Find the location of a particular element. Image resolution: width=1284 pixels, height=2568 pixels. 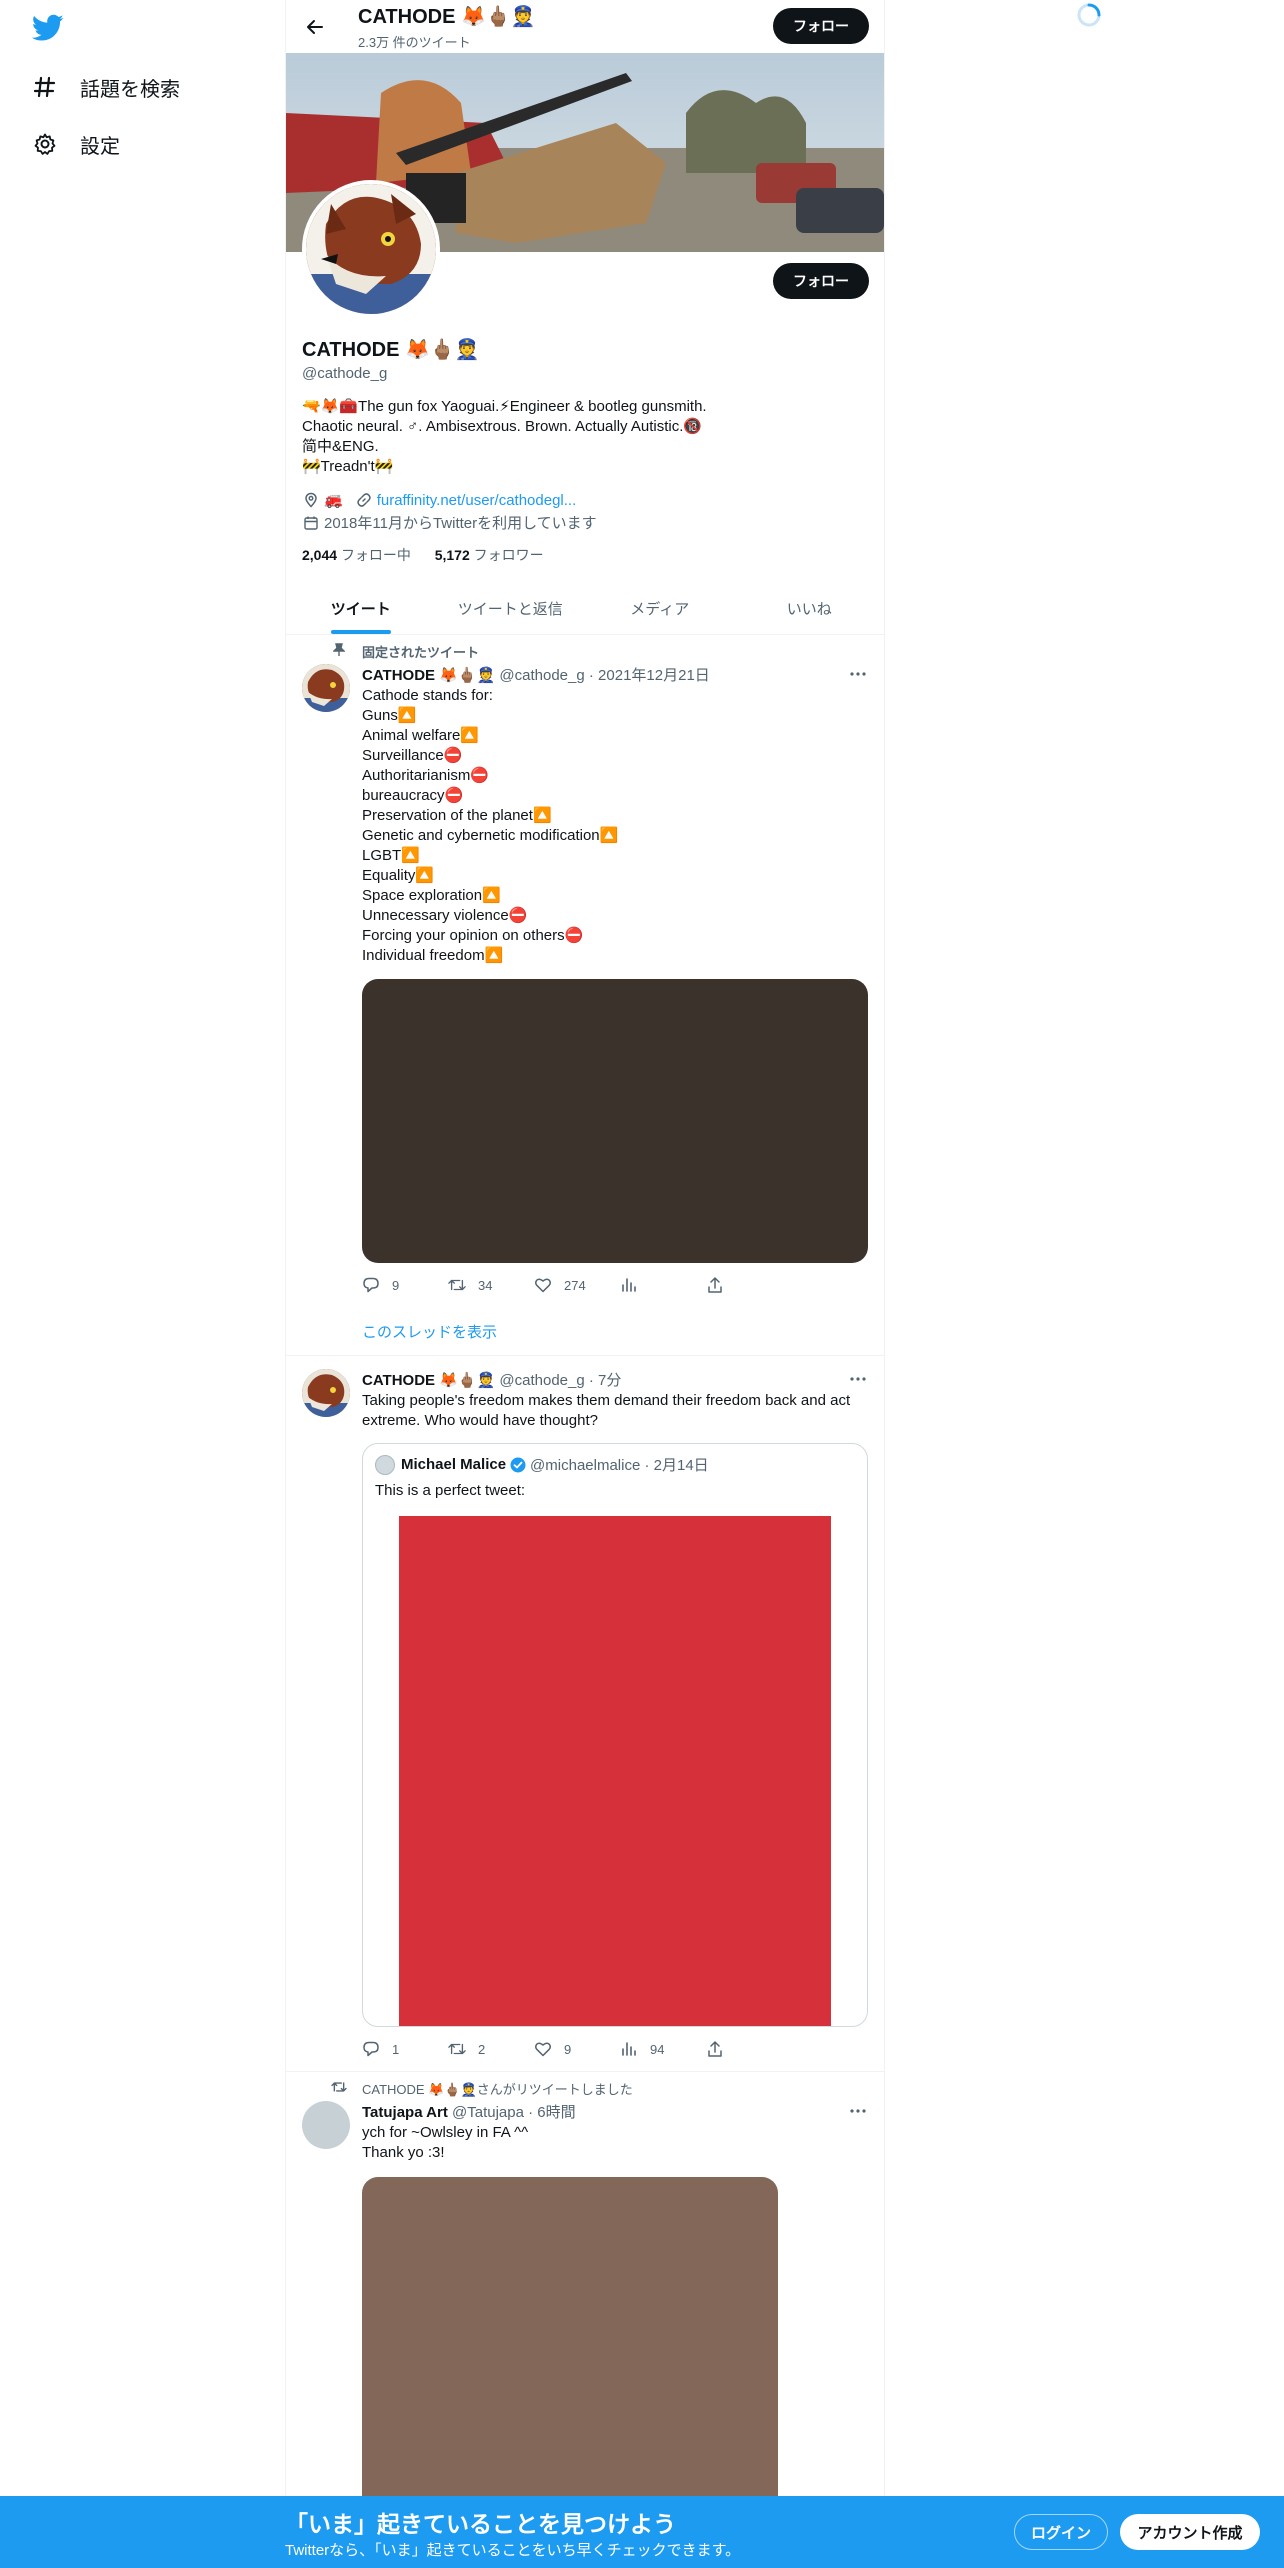

tweet-actions: 1 2 9 94 is located at coordinates (577, 2049).